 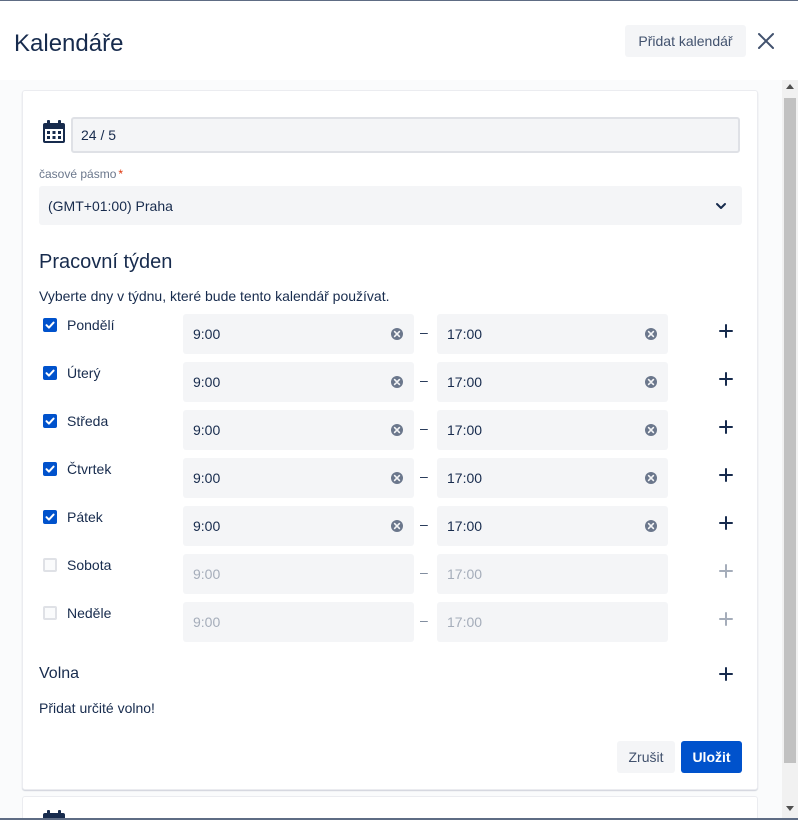 I want to click on day-label: Neděle, so click(x=89, y=613).